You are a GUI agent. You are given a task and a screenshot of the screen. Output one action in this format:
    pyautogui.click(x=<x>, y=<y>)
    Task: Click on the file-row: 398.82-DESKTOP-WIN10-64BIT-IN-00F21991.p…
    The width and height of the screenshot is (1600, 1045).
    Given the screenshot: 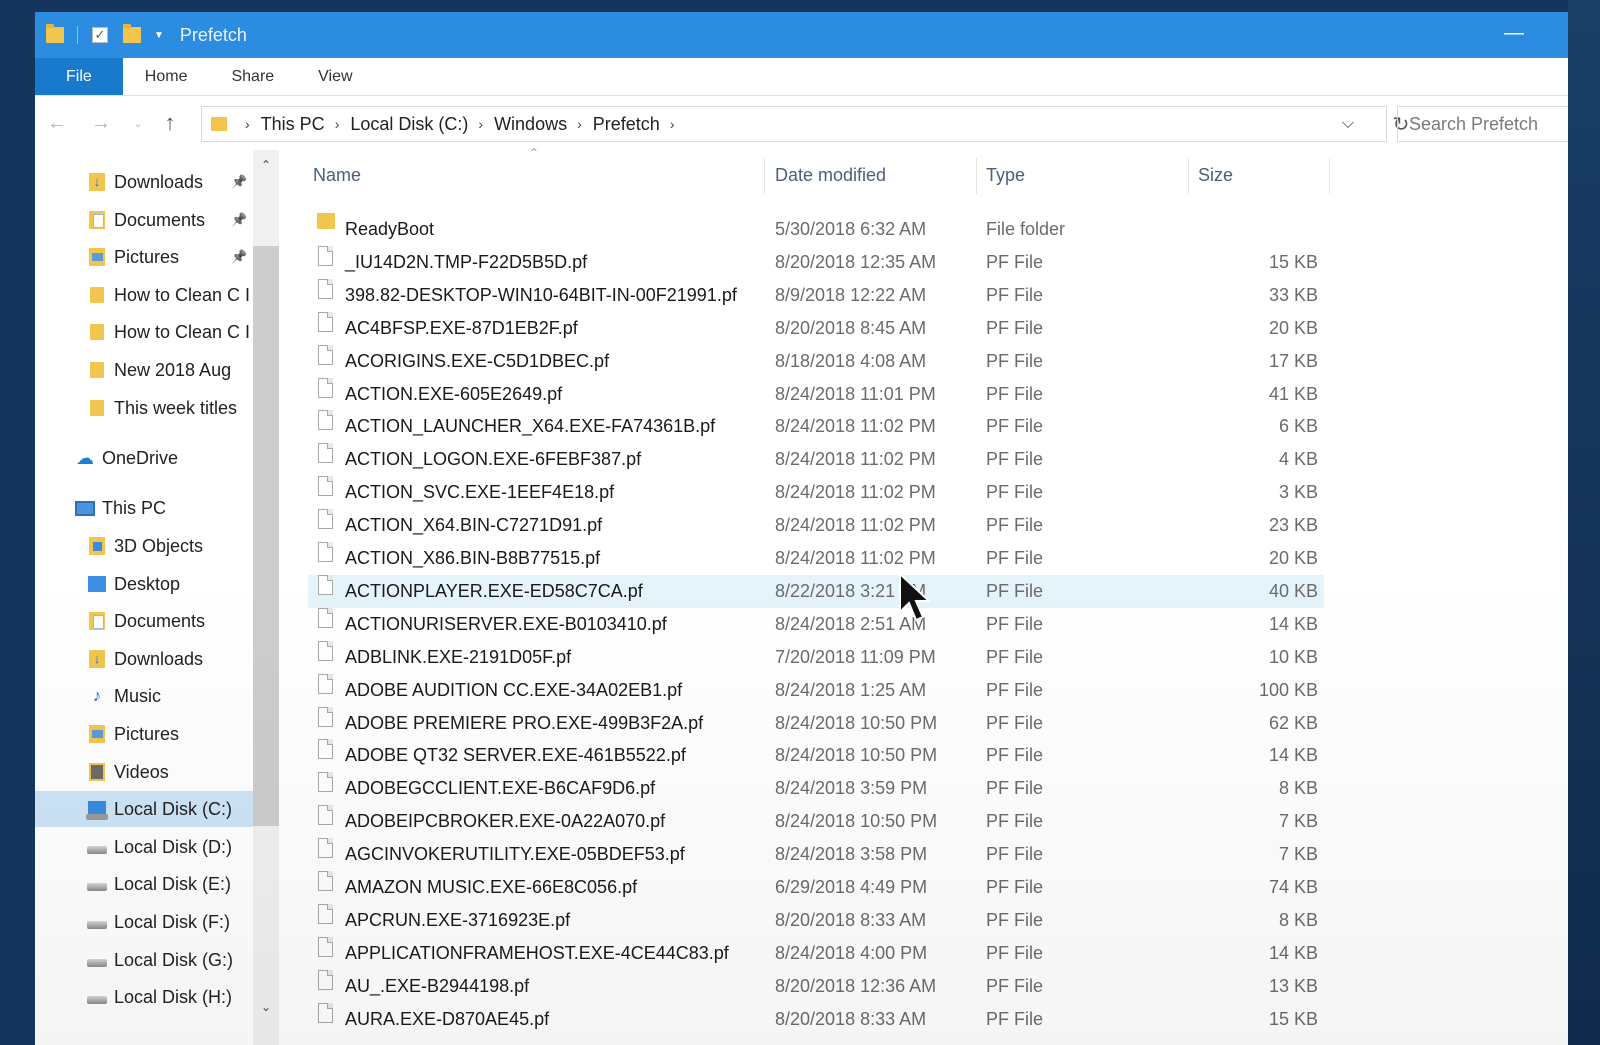 What is the action you would take?
    pyautogui.click(x=816, y=295)
    